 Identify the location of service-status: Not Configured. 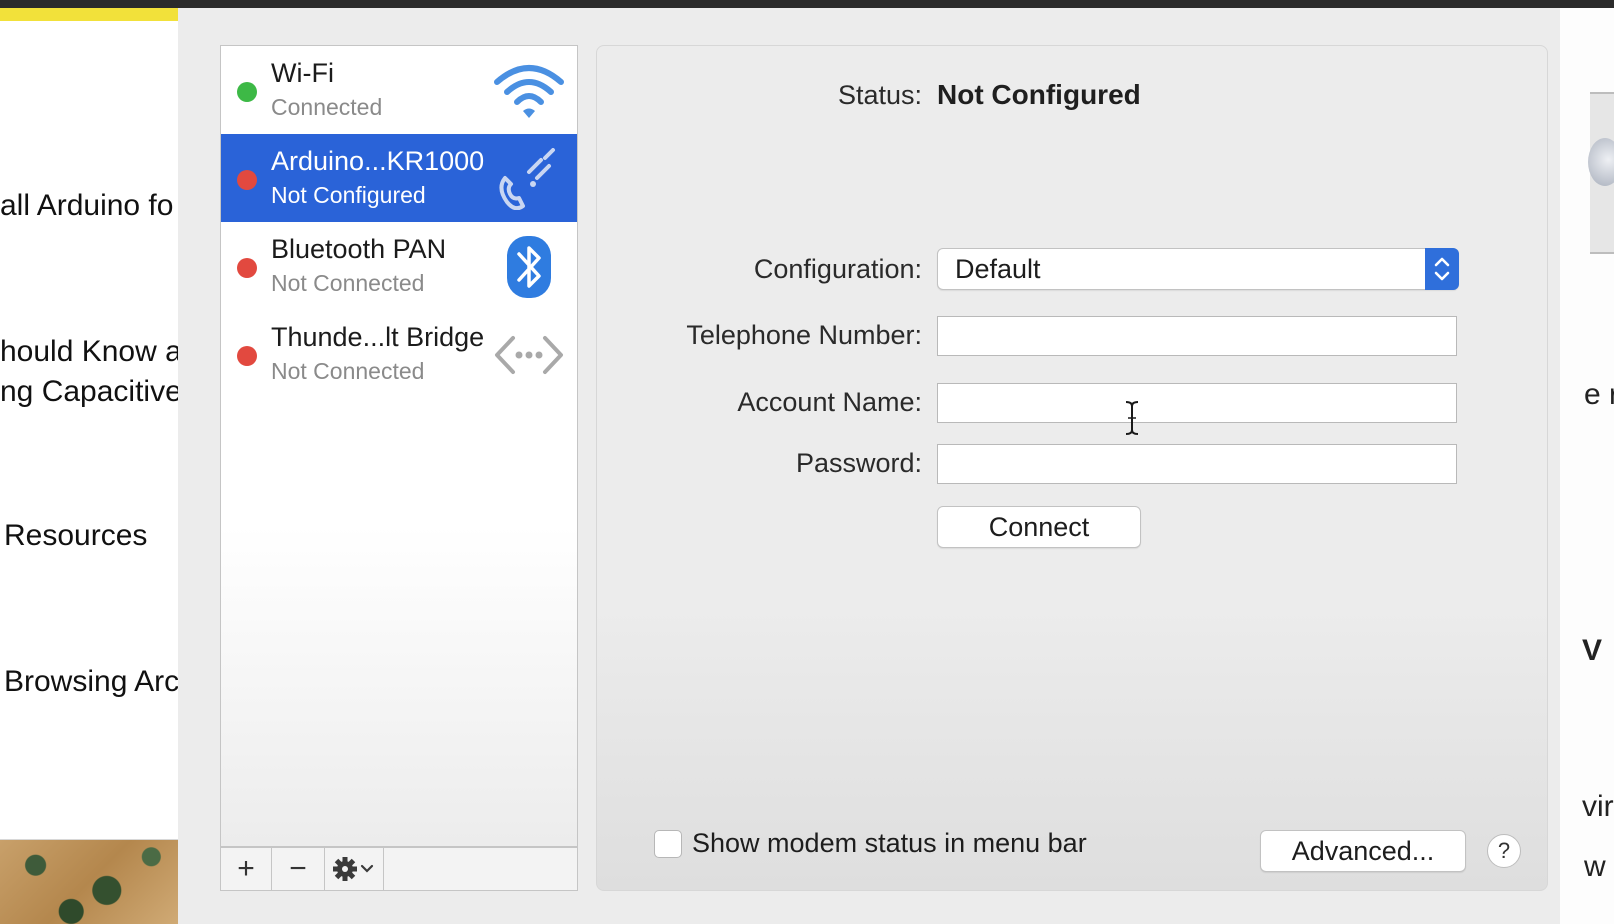
(348, 195).